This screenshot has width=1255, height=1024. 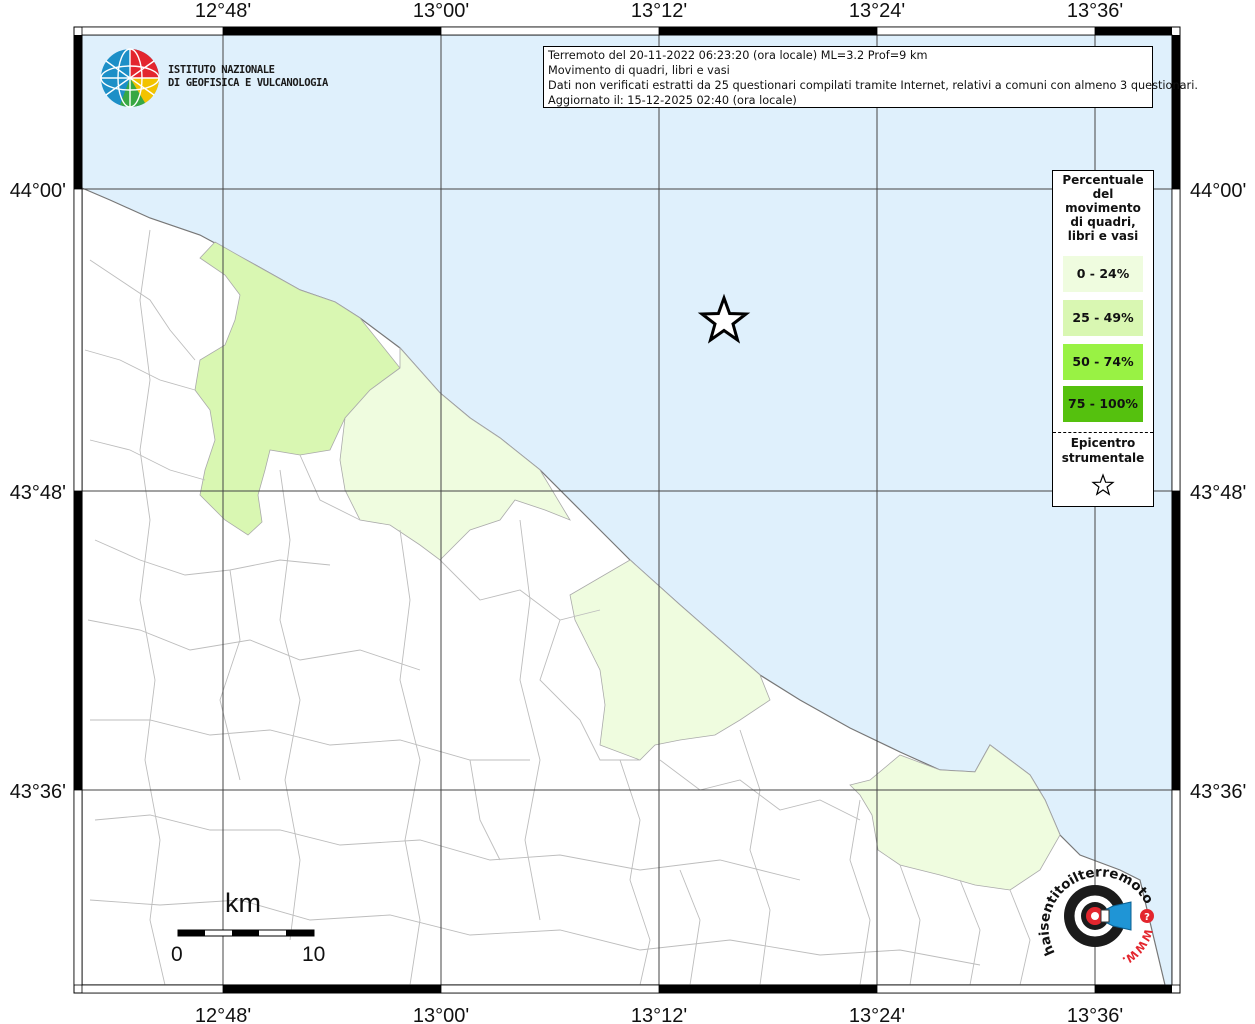 What do you see at coordinates (248, 83) in the screenshot?
I see `logo-line: DI GEOFISICA E VULCANOLOGIA` at bounding box center [248, 83].